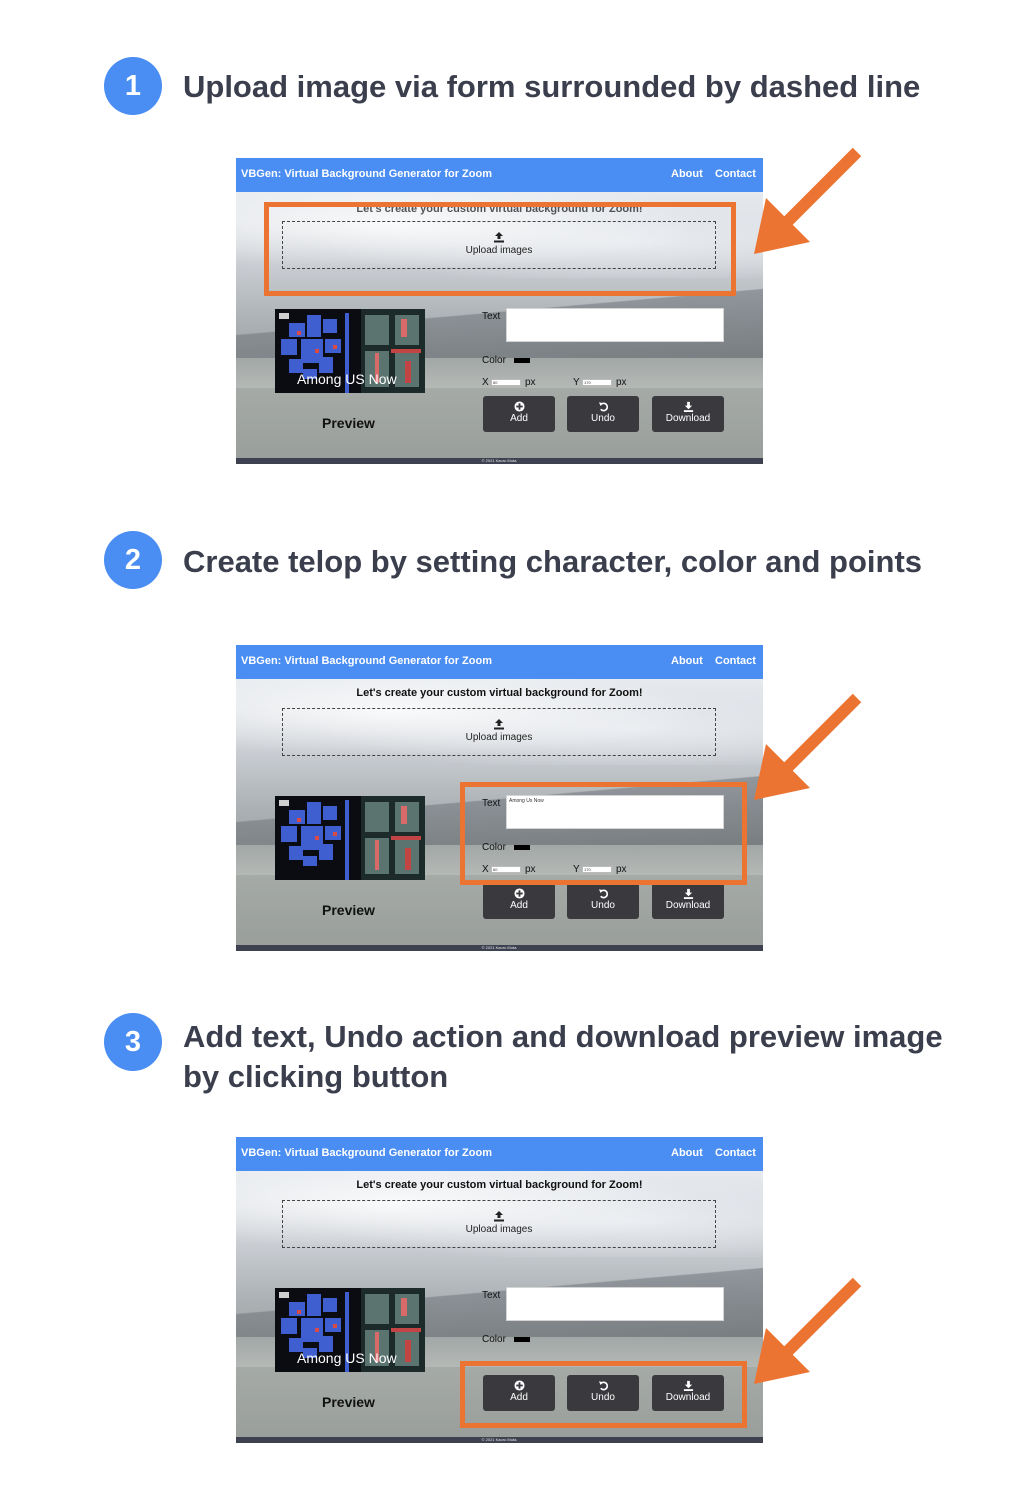  What do you see at coordinates (621, 382) in the screenshot?
I see `y-unit: px` at bounding box center [621, 382].